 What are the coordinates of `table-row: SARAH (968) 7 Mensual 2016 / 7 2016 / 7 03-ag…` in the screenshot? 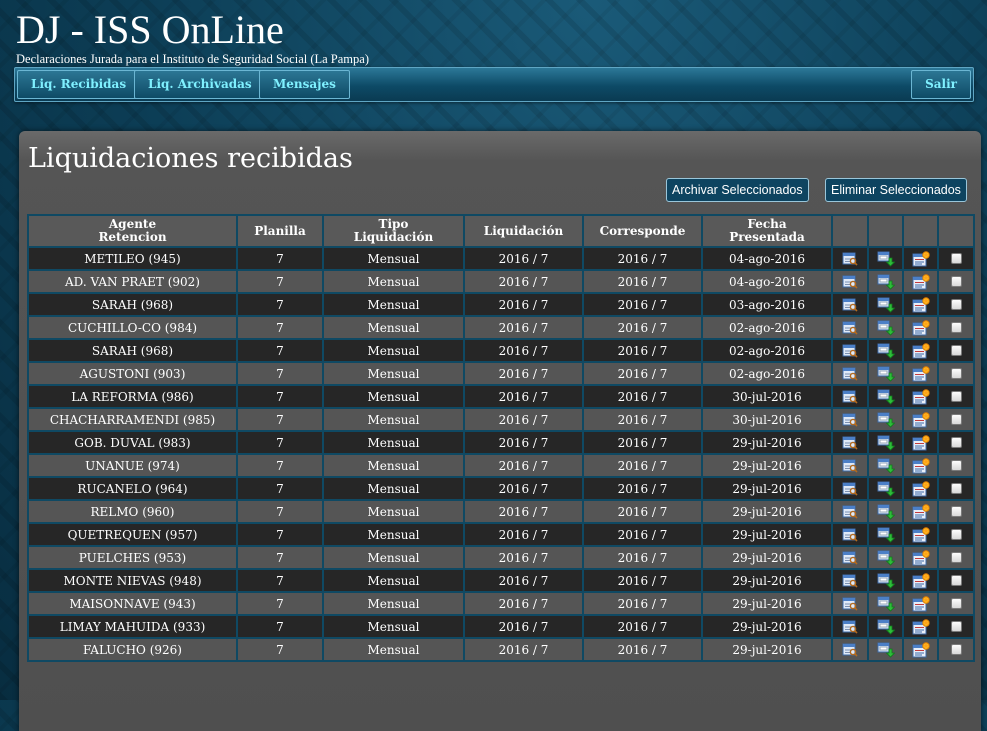 It's located at (501, 304).